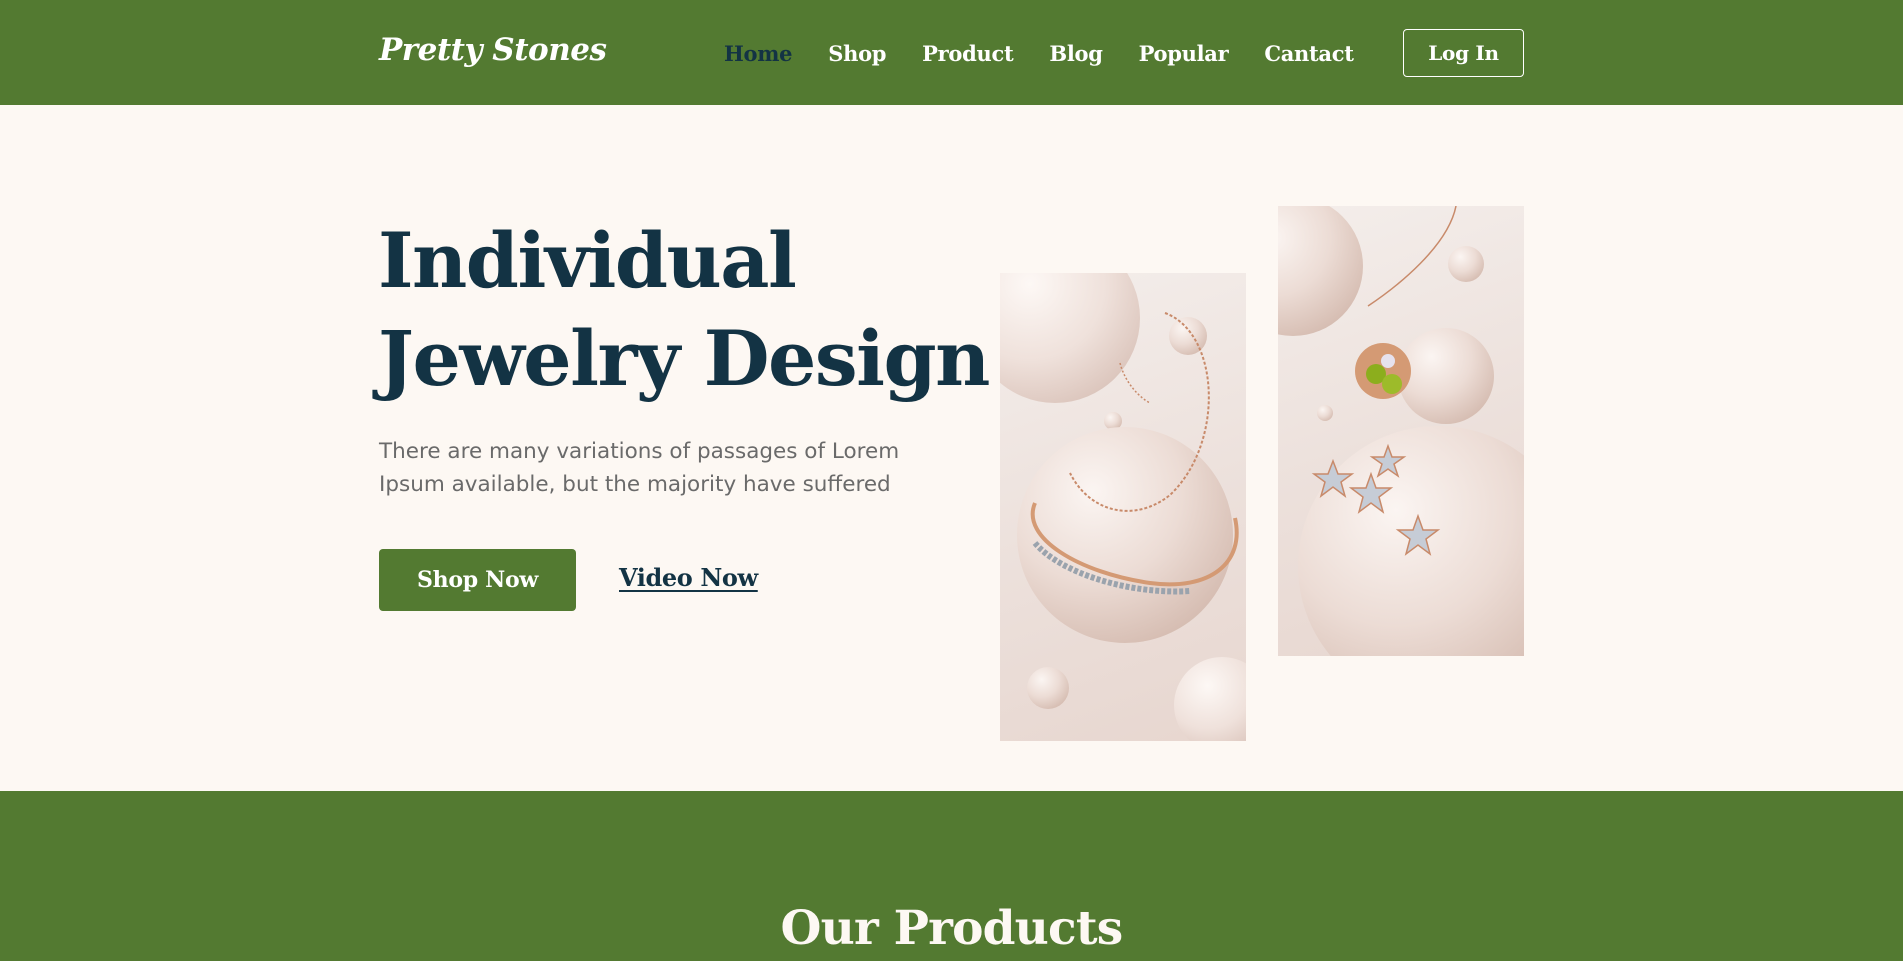  What do you see at coordinates (477, 580) in the screenshot?
I see `shop-now-button: Shop Now` at bounding box center [477, 580].